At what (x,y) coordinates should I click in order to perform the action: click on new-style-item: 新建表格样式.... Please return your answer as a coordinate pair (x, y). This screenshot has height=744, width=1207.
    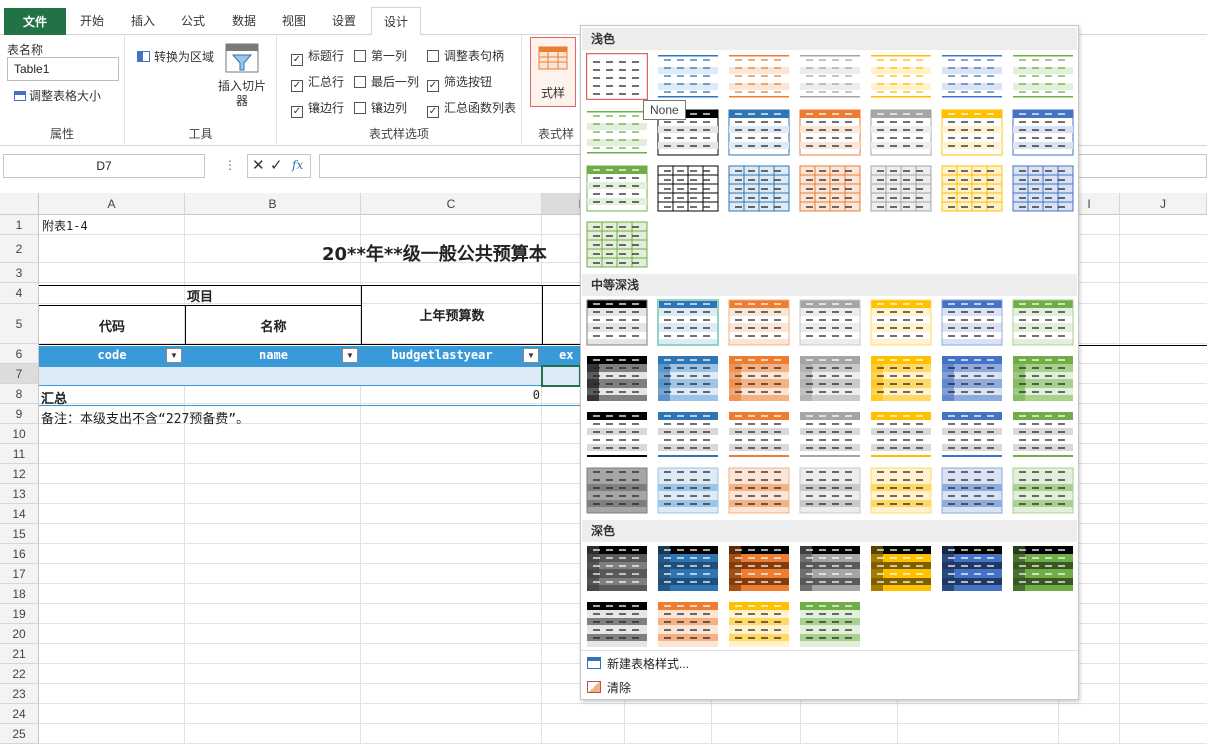
    Looking at the image, I should click on (827, 664).